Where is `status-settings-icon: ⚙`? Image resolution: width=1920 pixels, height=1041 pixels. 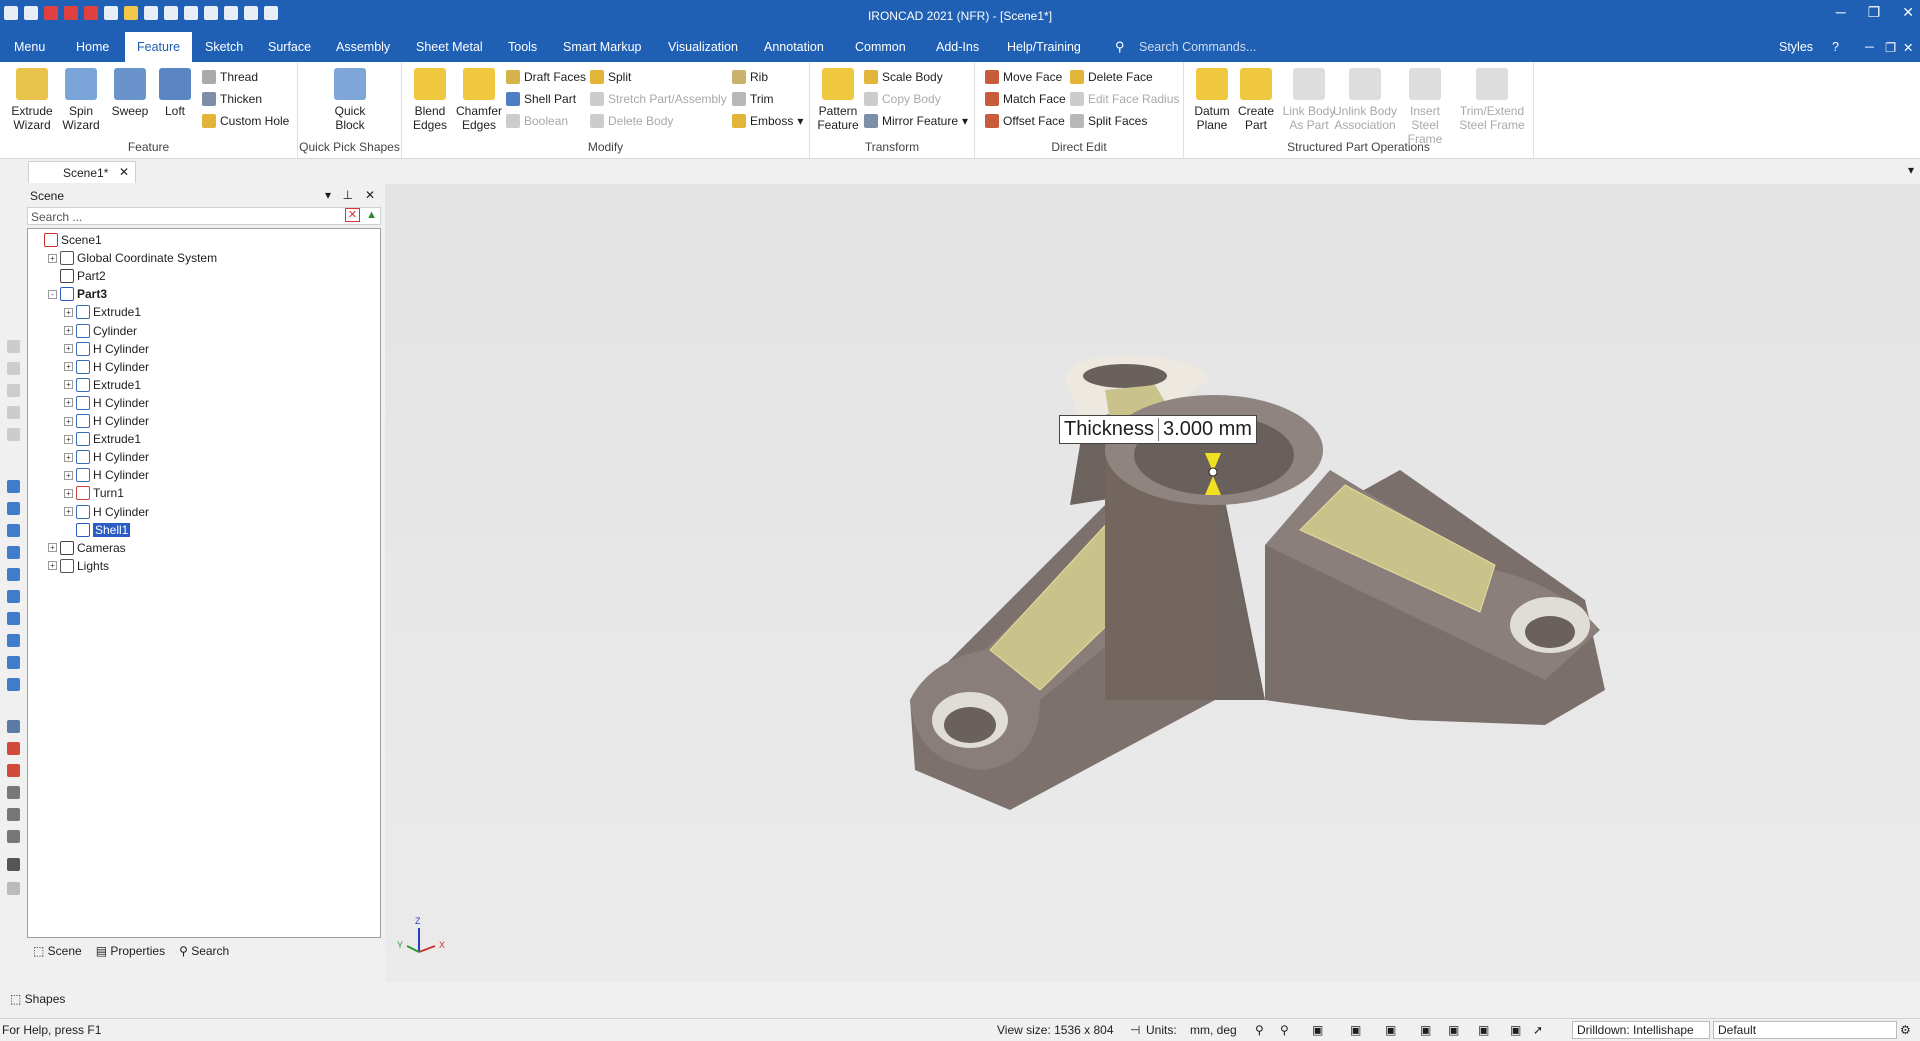
status-settings-icon: ⚙ is located at coordinates (1905, 1030).